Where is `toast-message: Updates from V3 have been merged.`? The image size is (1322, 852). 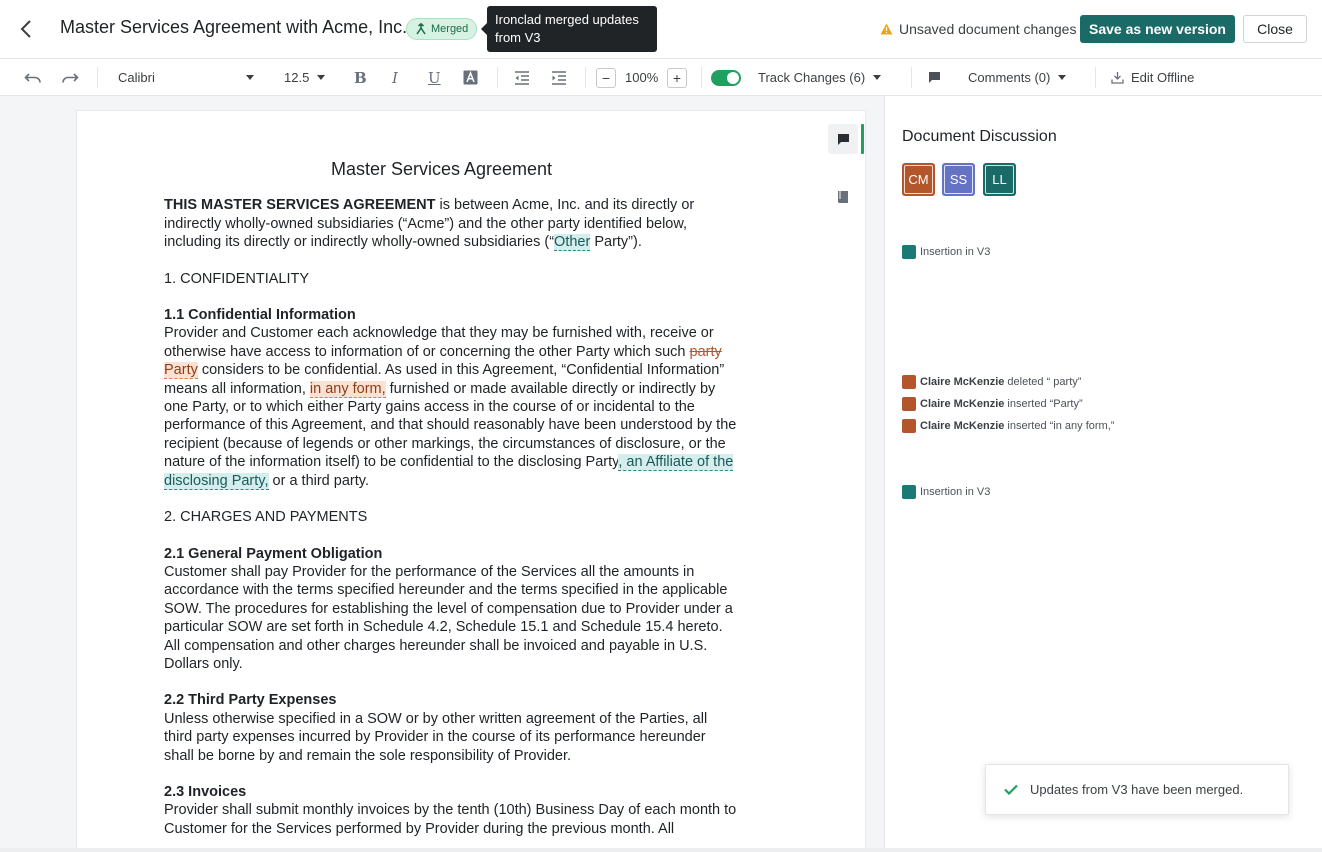 toast-message: Updates from V3 have been merged. is located at coordinates (1137, 789).